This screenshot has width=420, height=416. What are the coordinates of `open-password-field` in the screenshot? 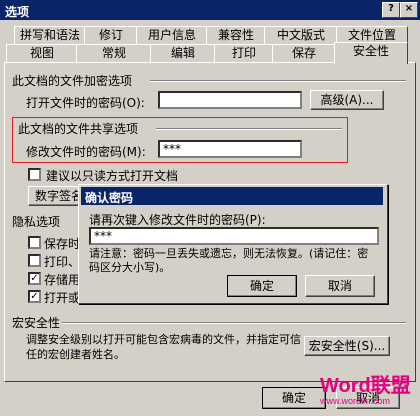 It's located at (230, 100).